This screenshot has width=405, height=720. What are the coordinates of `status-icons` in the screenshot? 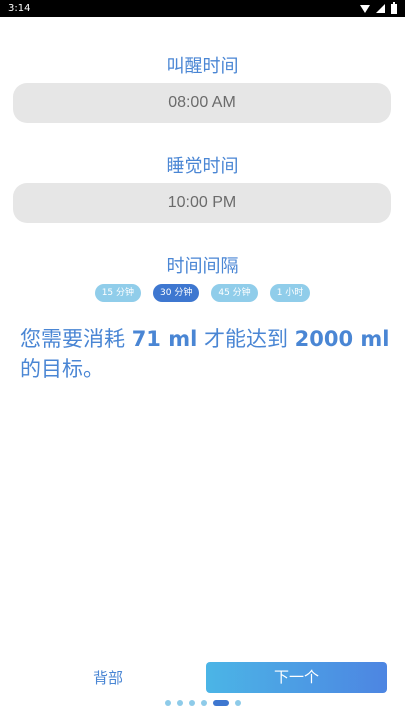 It's located at (378, 7).